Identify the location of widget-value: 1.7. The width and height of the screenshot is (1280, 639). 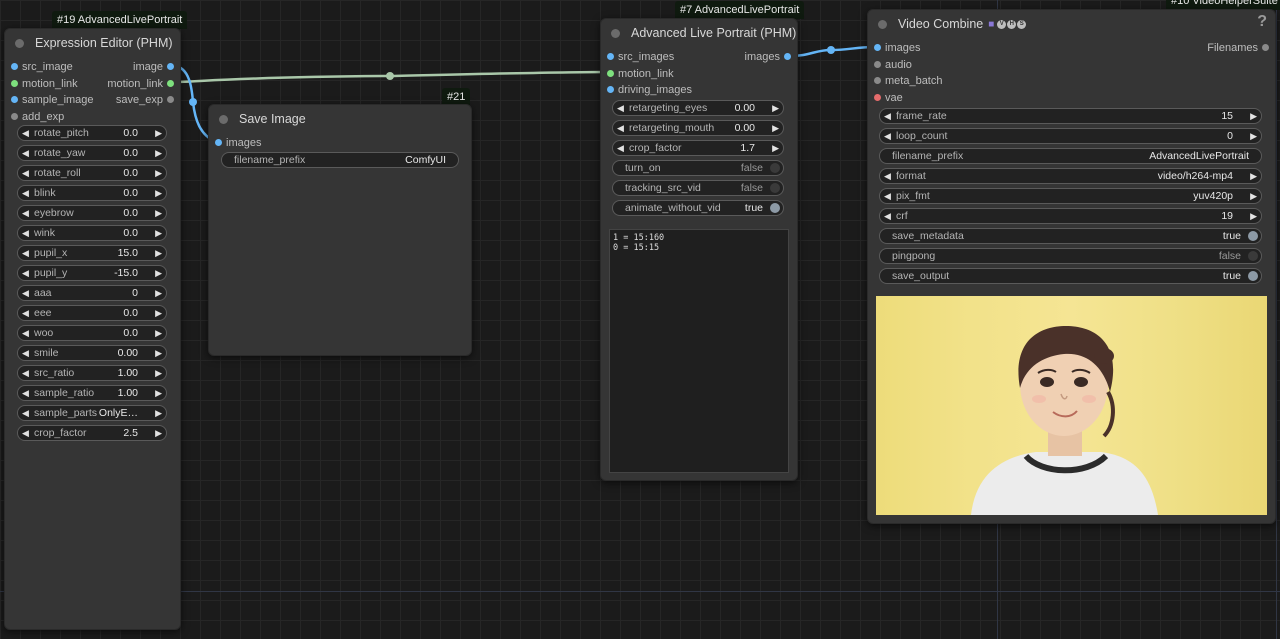
(747, 148).